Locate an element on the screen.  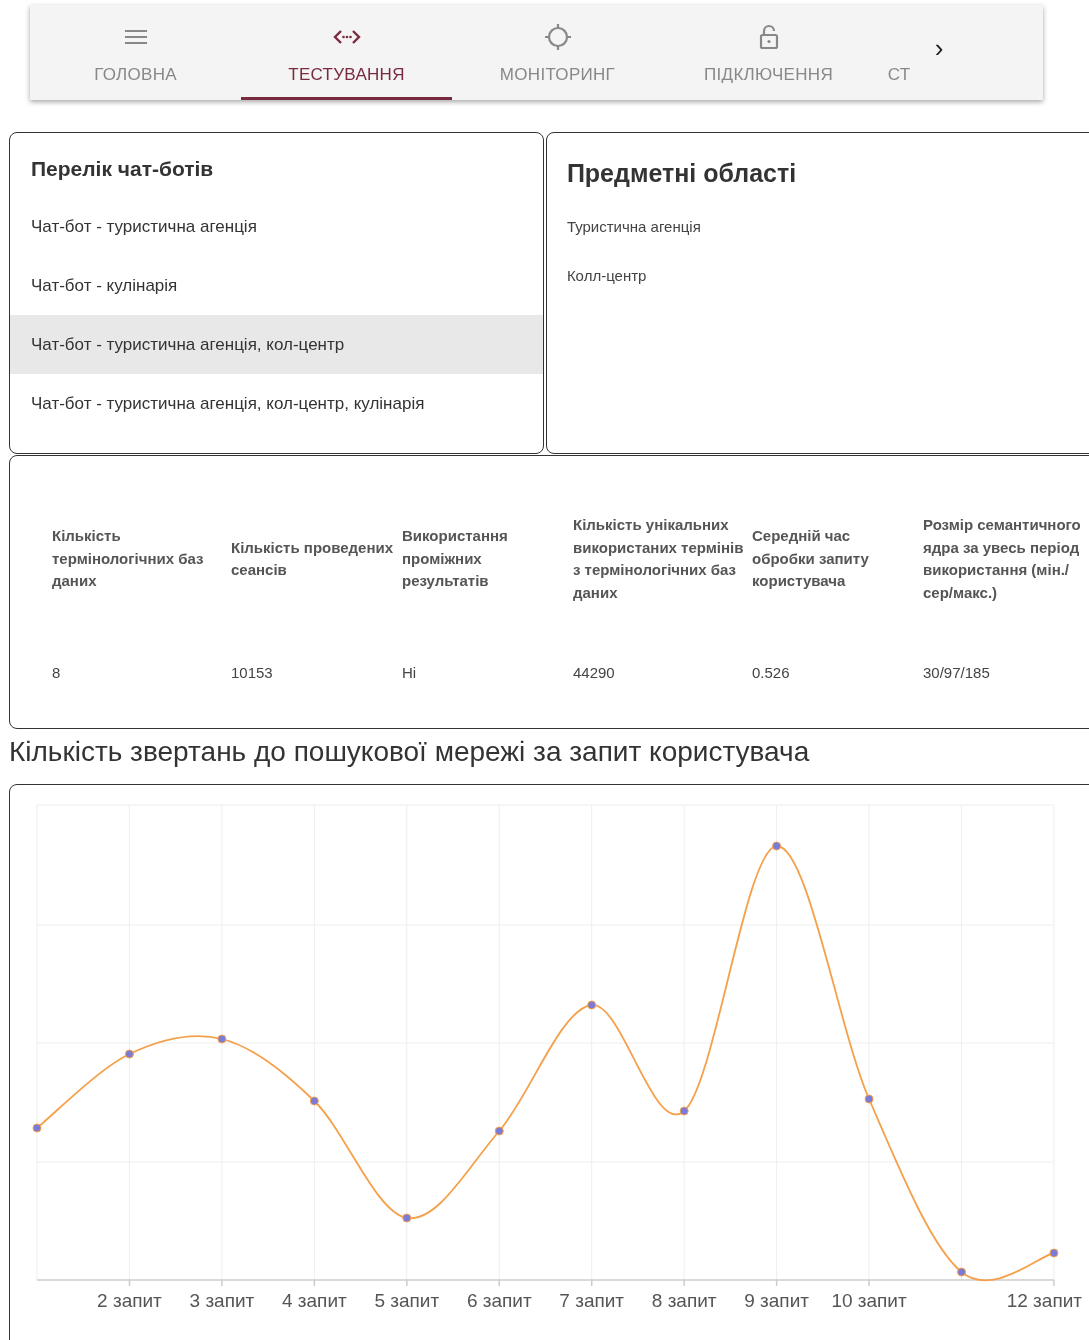
axis-label: 7 запит is located at coordinates (592, 1300).